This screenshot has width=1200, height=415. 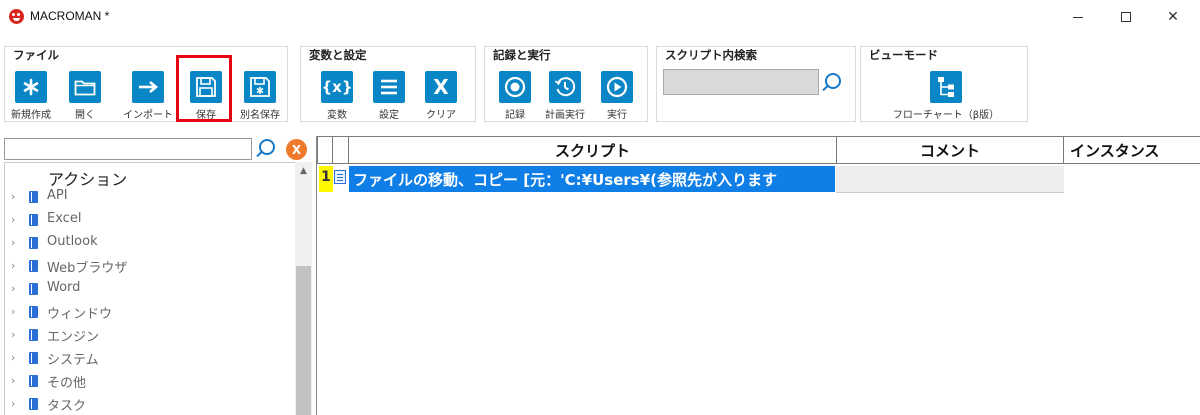 What do you see at coordinates (592, 150) in the screenshot?
I see `column-header-script: スクリプト` at bounding box center [592, 150].